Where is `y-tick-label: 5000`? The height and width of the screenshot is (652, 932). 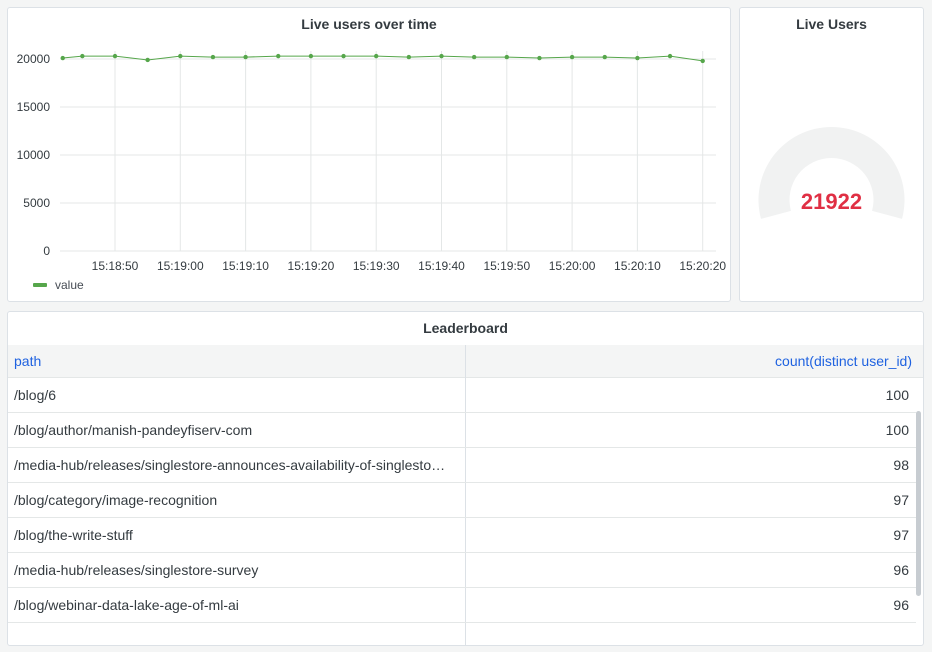 y-tick-label: 5000 is located at coordinates (36, 203).